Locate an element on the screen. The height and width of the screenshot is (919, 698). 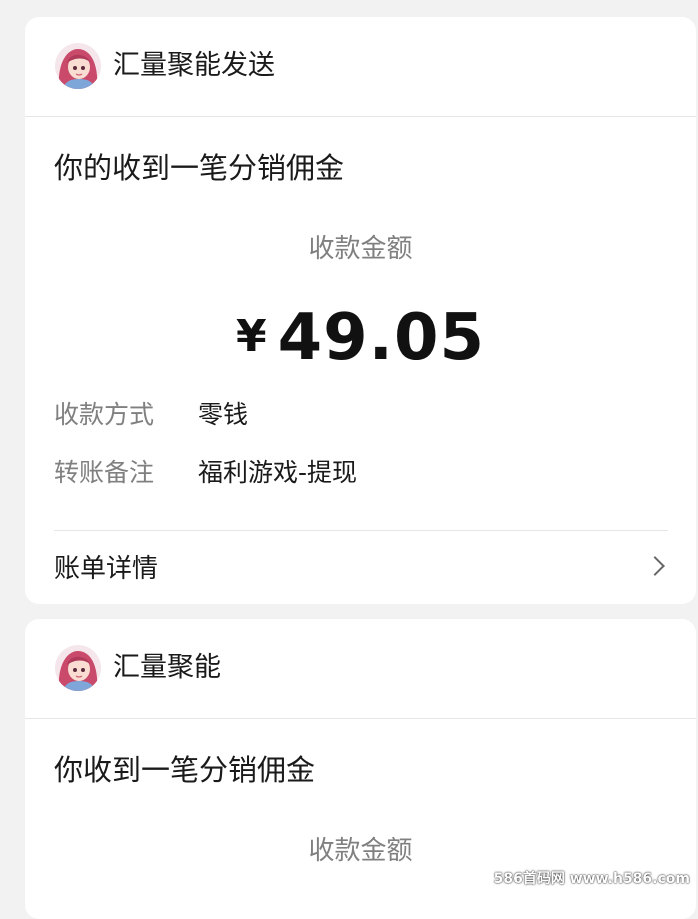
amount-value: ¥49.05 is located at coordinates (360, 337).